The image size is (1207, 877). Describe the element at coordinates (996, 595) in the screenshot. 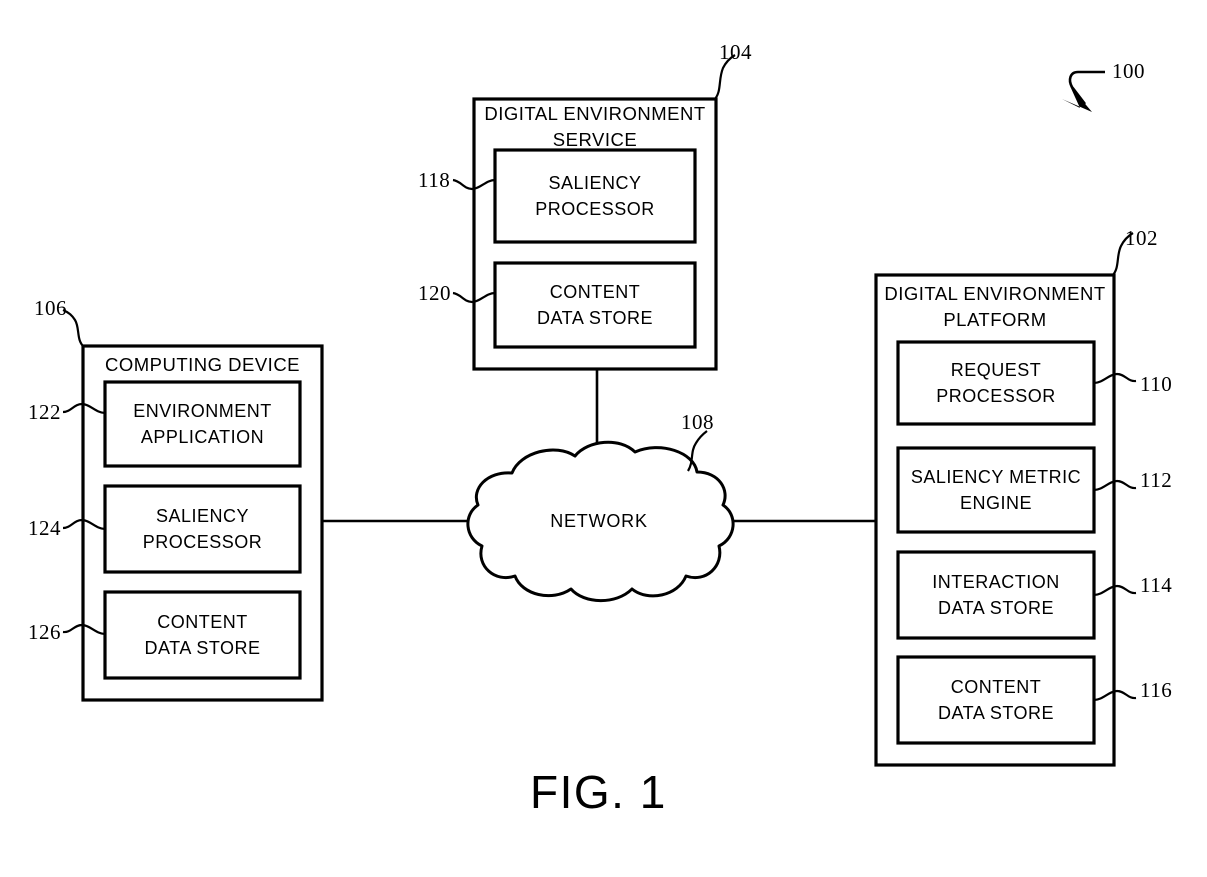

I see `interaction-data-store-label: INTERACTION DATA STORE` at that location.